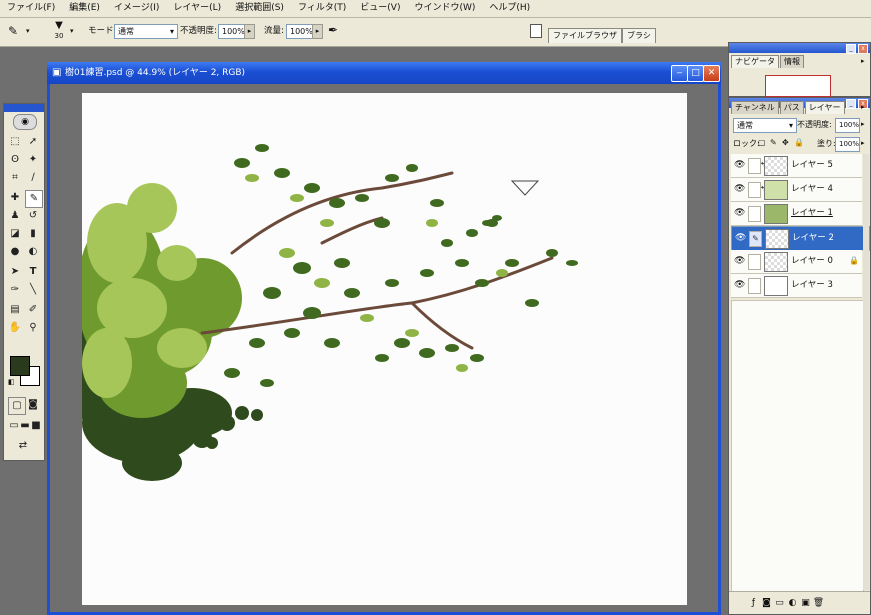 The width and height of the screenshot is (871, 615). I want to click on document-title-bar: ▣ 樹01練習.psd @ 44.9% (レイヤー 2, RGB) ‒ □ ✕, so click(384, 73).